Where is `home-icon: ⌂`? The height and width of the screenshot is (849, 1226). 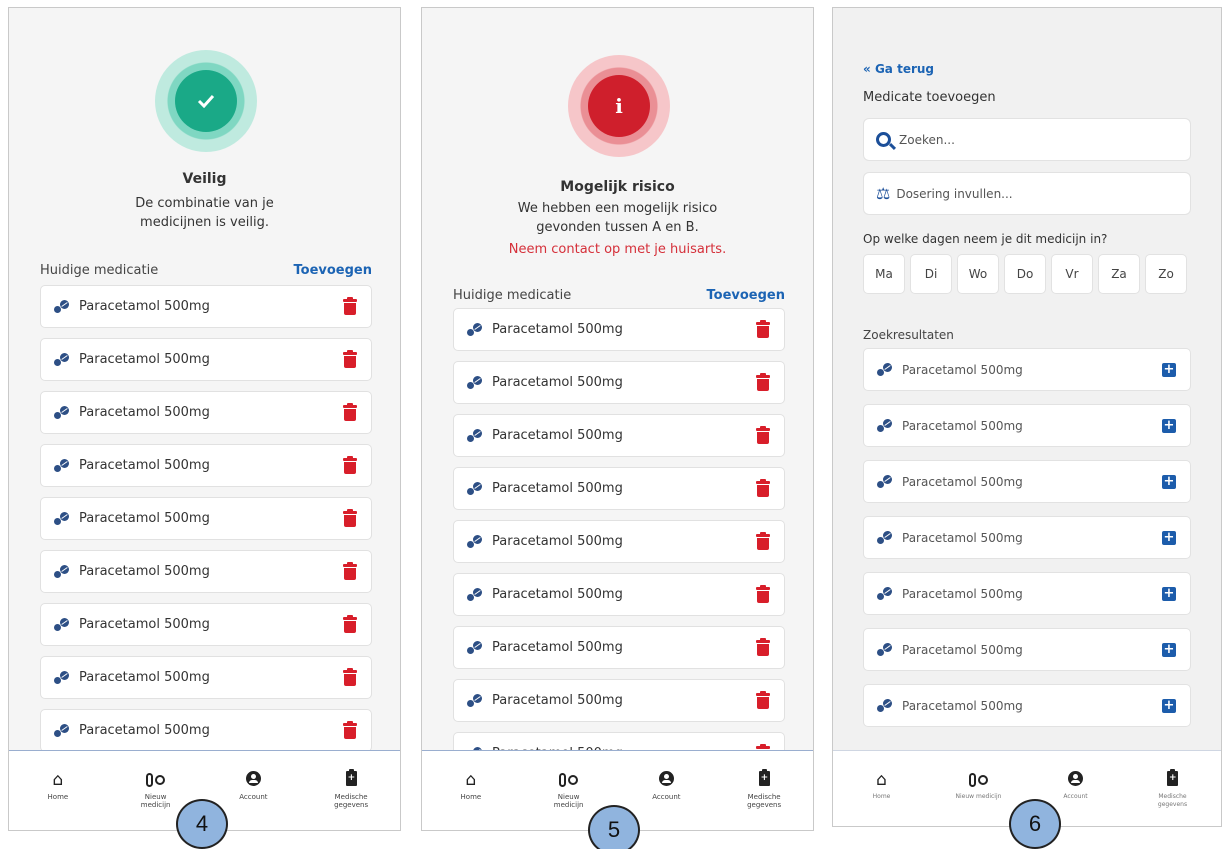
home-icon: ⌂ is located at coordinates (471, 780).